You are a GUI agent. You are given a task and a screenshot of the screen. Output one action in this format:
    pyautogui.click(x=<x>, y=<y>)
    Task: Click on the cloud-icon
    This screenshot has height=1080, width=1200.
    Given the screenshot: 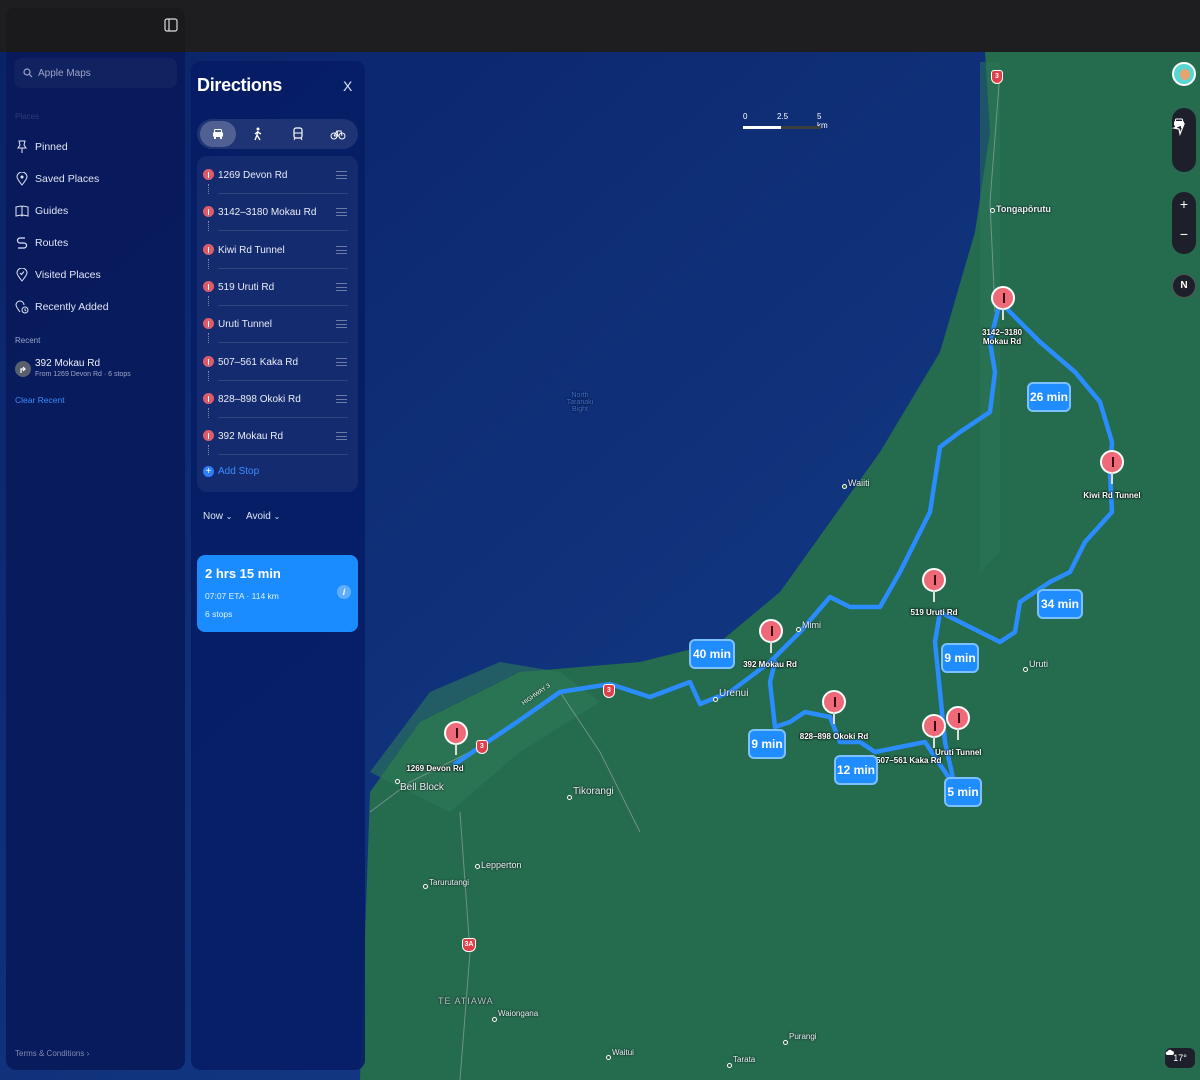 What is the action you would take?
    pyautogui.click(x=1169, y=1052)
    